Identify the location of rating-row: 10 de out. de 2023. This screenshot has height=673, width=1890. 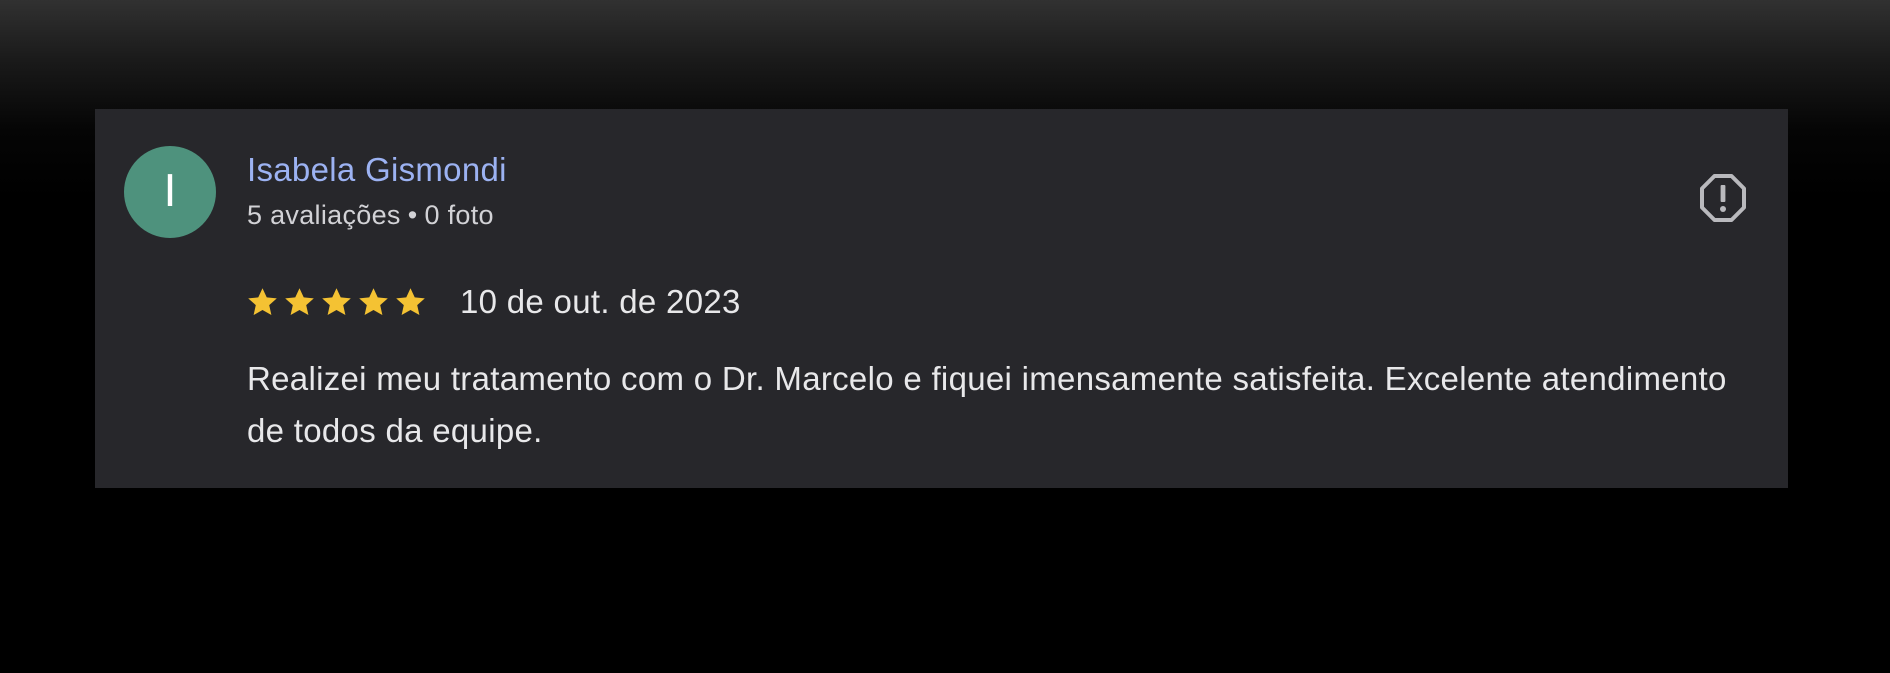
(493, 302).